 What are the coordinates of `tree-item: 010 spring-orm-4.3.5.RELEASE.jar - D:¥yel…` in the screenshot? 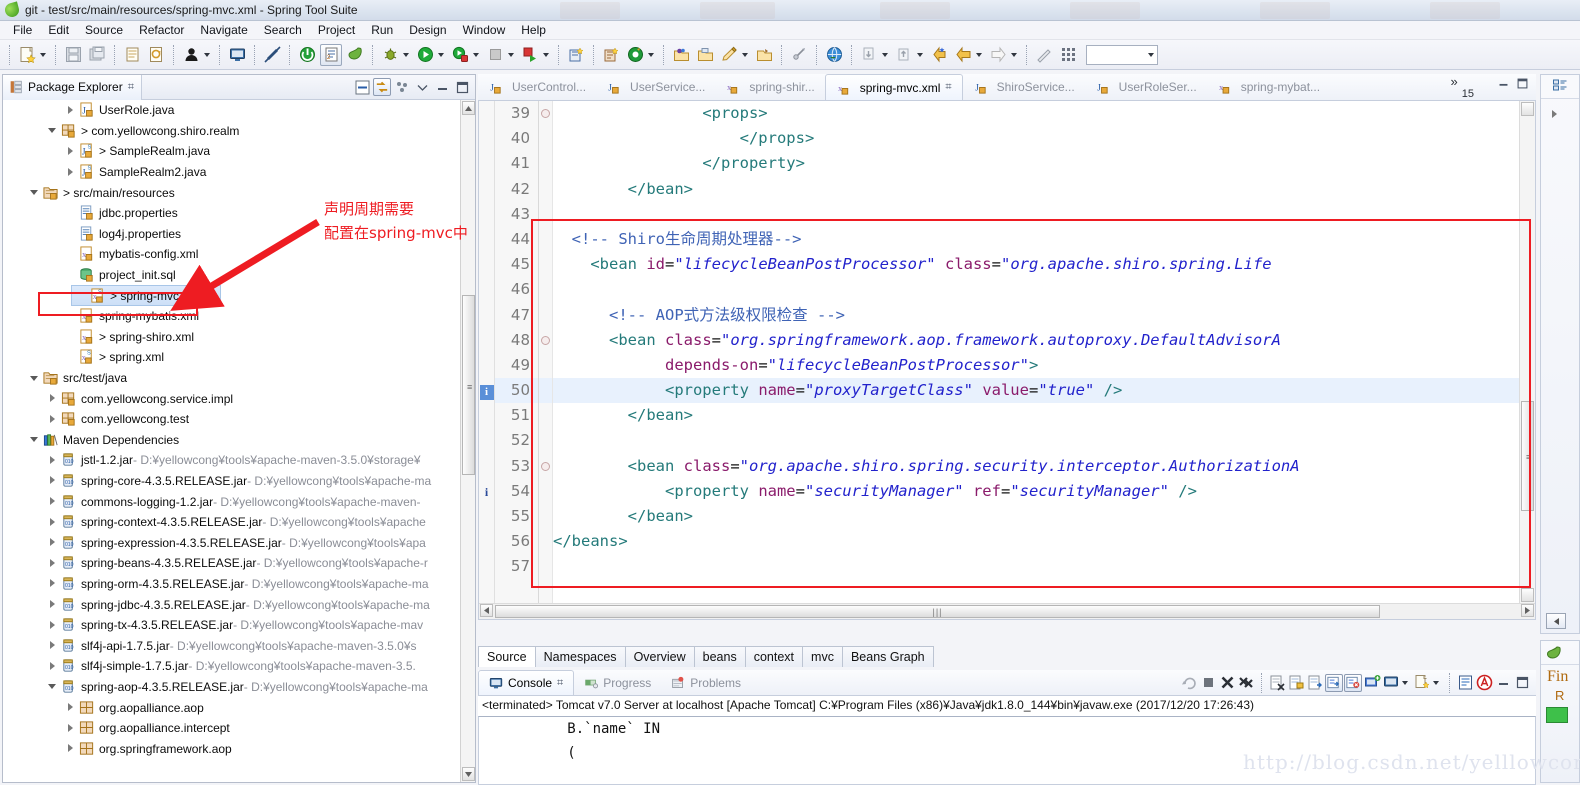 It's located at (239, 584).